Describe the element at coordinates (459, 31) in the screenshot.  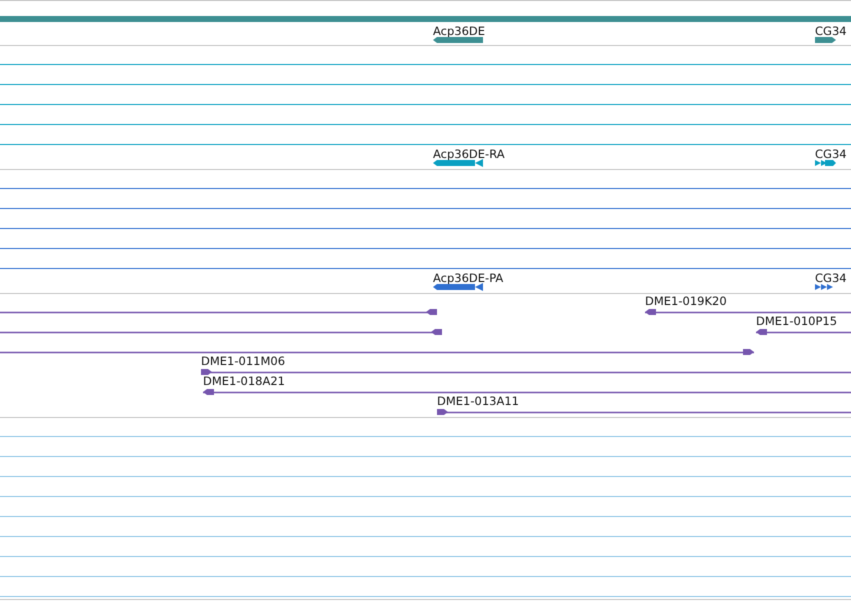
I see `gene-label: Acp36DE` at that location.